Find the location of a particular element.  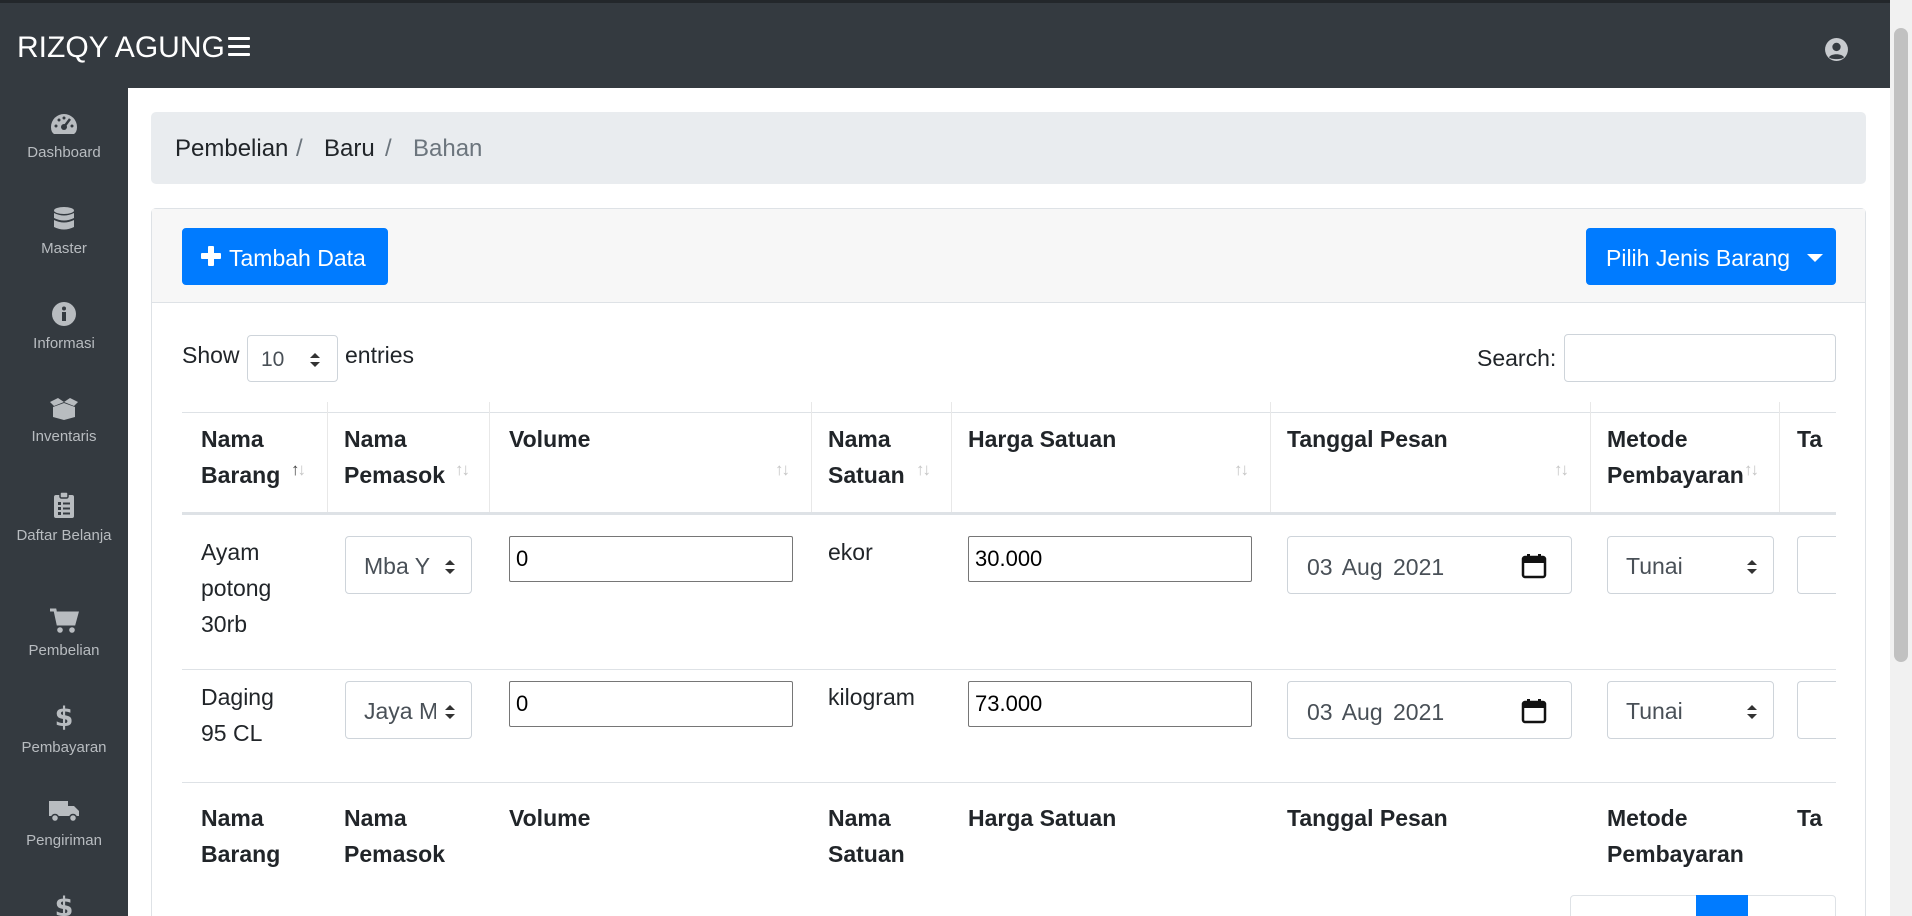

table-header-border is located at coordinates (1009, 513).